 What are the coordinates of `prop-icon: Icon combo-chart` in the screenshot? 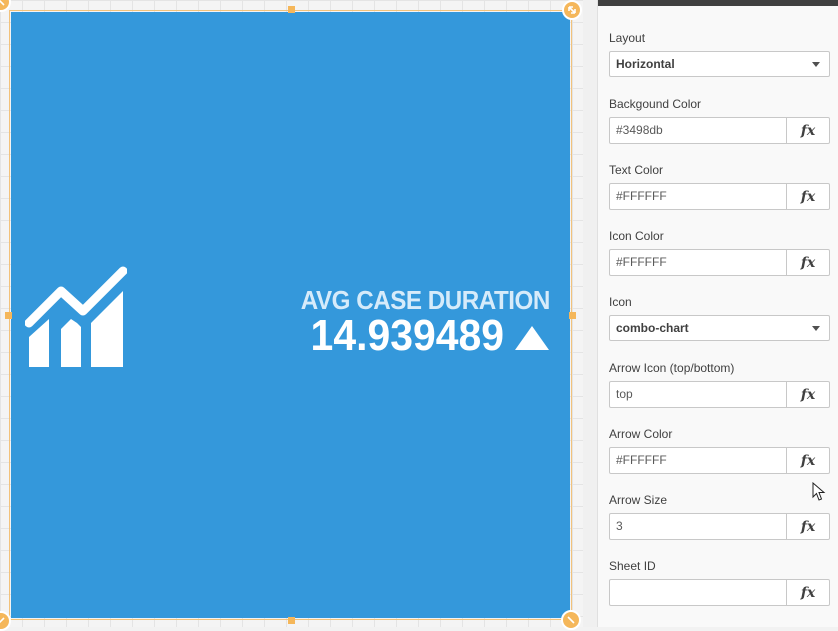 It's located at (719, 317).